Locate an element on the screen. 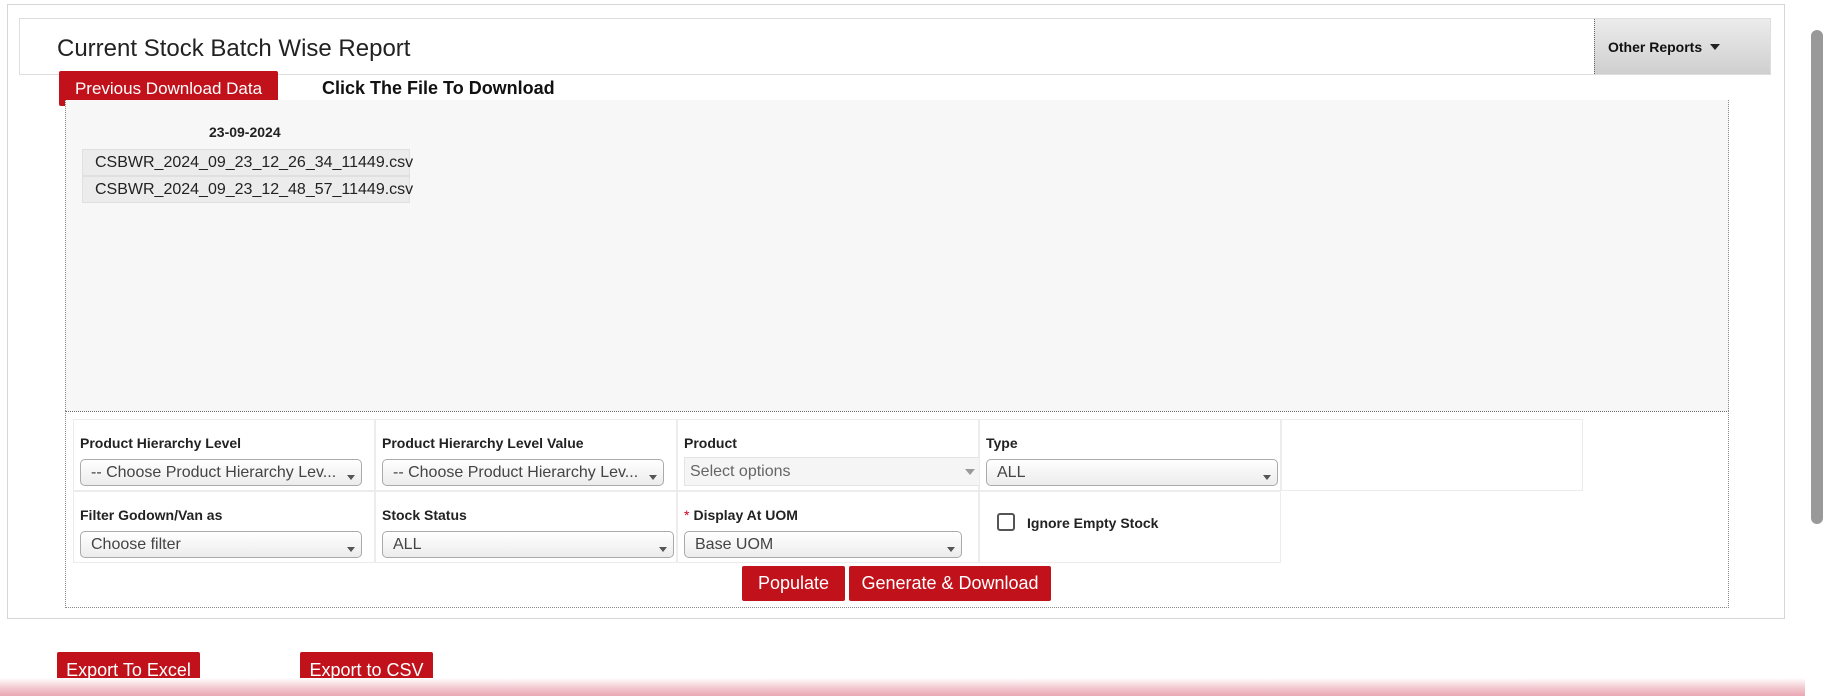 The width and height of the screenshot is (1837, 696). filter-godown-select: Choose filter is located at coordinates (221, 544).